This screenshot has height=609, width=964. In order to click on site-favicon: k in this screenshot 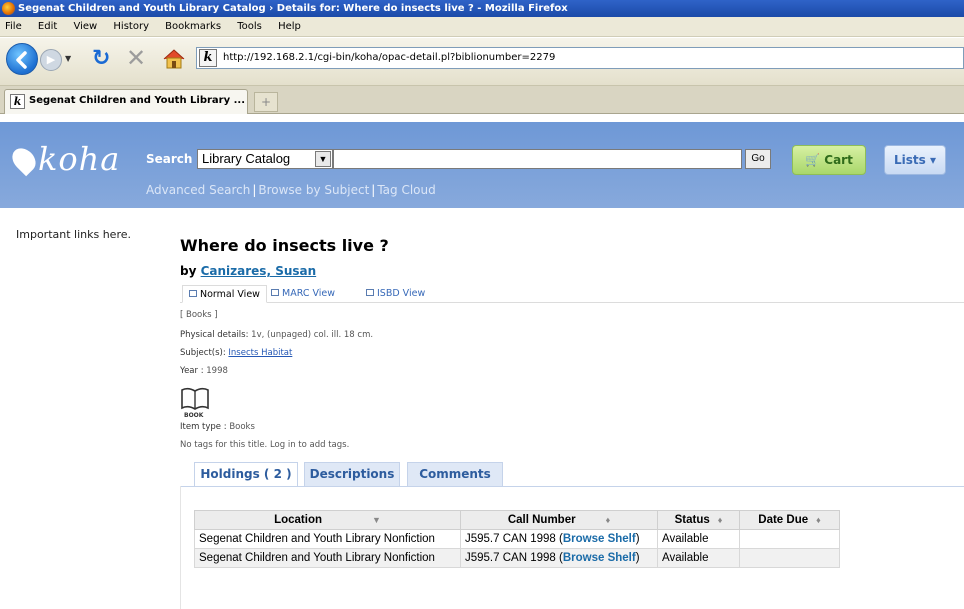, I will do `click(208, 58)`.